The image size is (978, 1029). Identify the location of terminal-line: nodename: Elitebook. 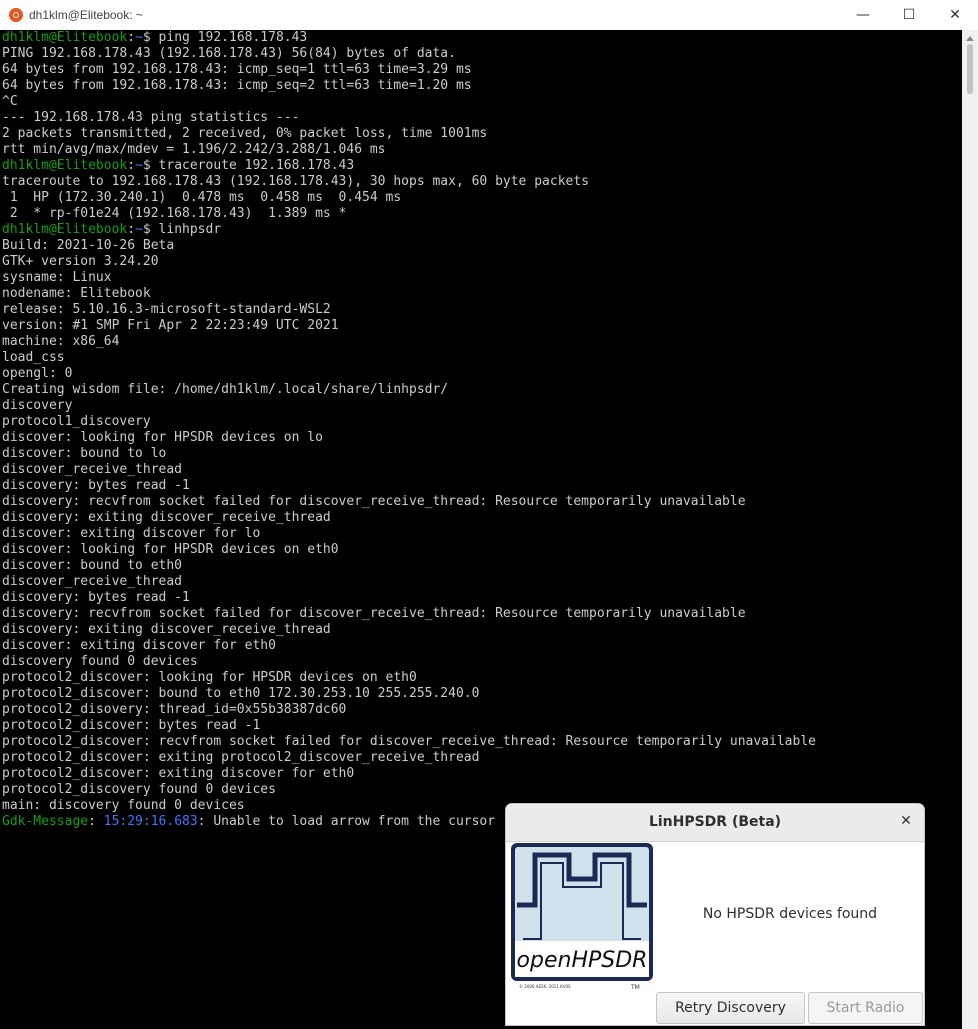
(76, 293).